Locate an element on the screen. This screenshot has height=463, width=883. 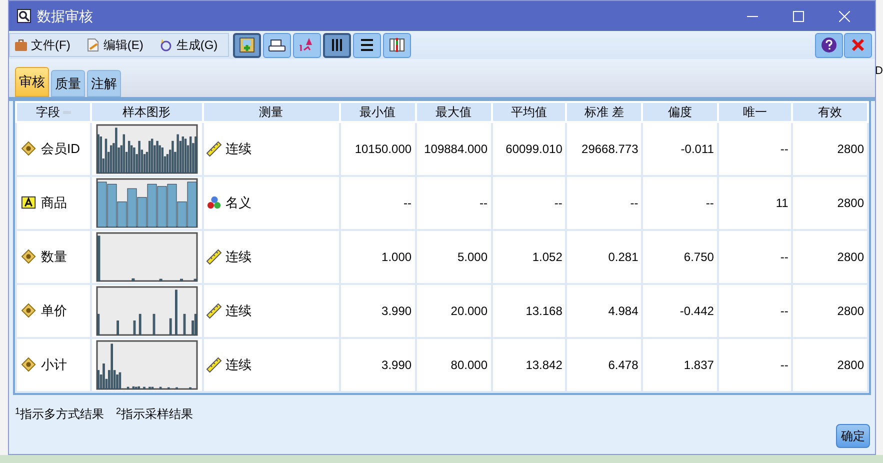
table-cell: -0.442 is located at coordinates (680, 311).